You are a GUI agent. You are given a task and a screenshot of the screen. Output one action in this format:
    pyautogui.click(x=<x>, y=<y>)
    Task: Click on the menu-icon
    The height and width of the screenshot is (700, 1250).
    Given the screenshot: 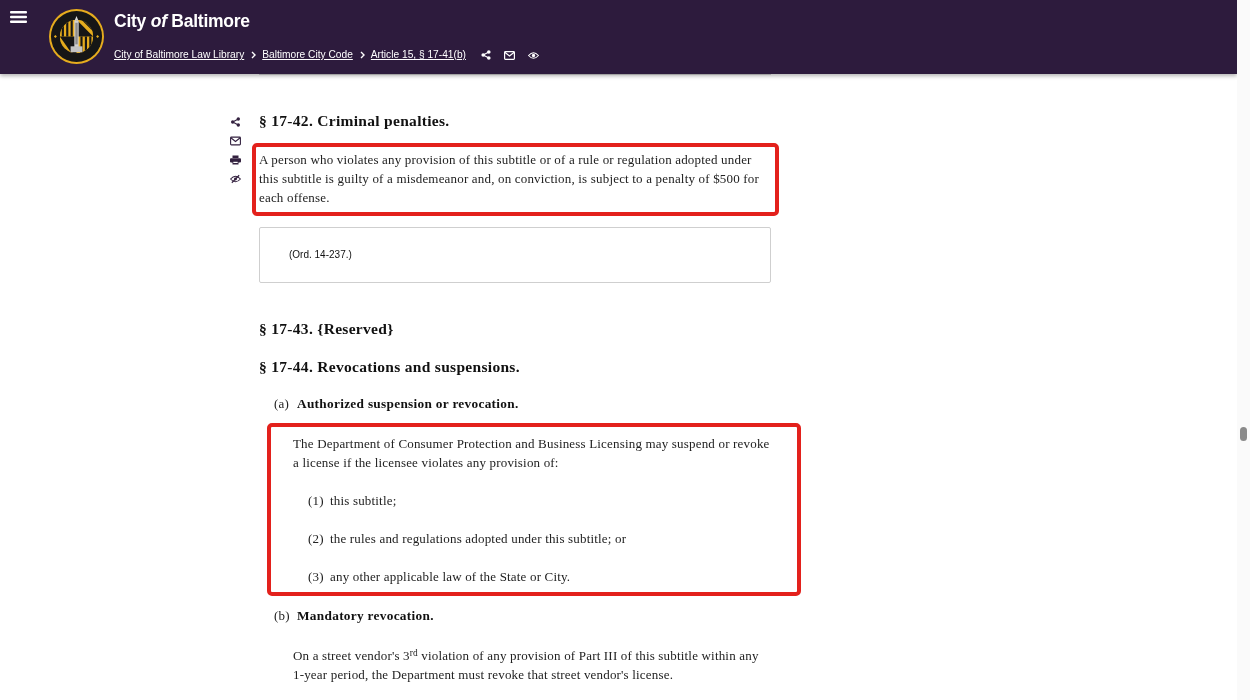 What is the action you would take?
    pyautogui.click(x=18, y=17)
    